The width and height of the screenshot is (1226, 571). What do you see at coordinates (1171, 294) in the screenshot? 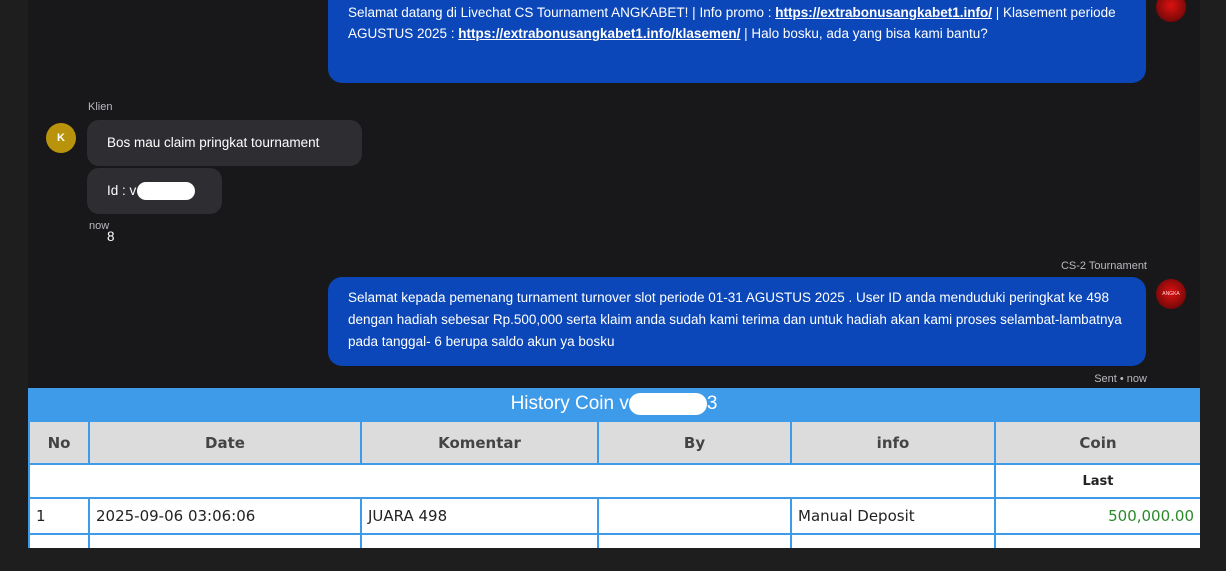
I see `agent-avatar: ANGKA` at bounding box center [1171, 294].